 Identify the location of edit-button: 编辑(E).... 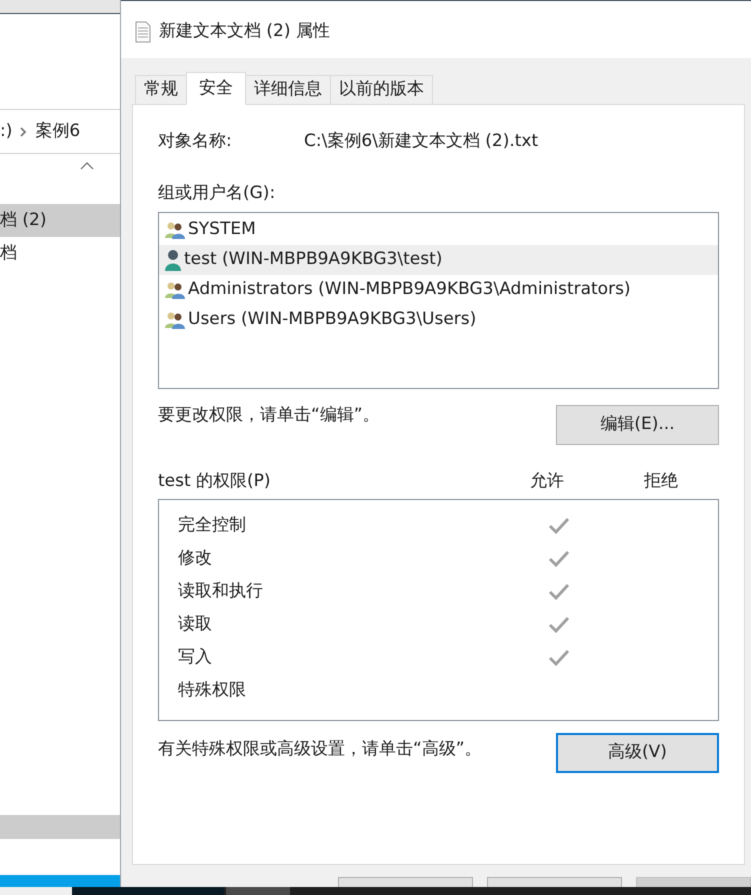
(637, 425).